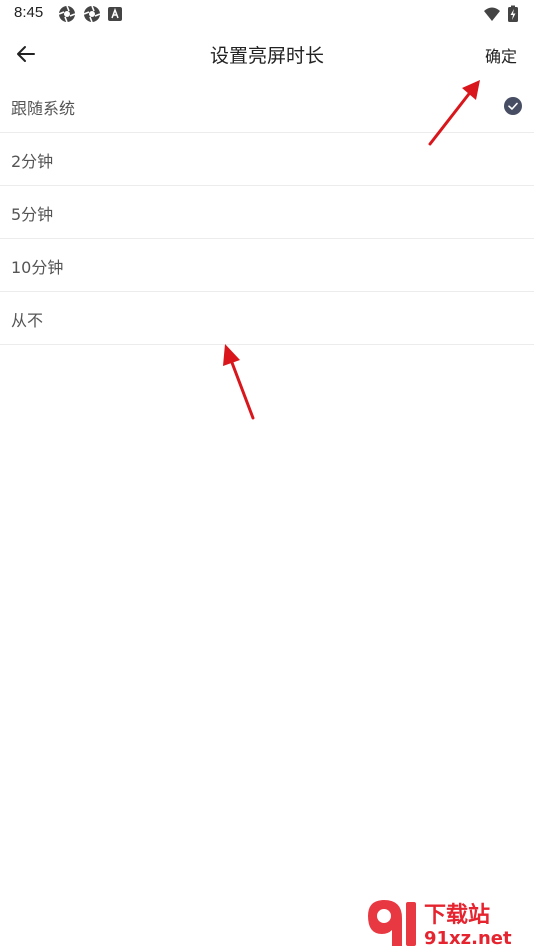 Image resolution: width=534 pixels, height=950 pixels. Describe the element at coordinates (115, 14) in the screenshot. I see `app-notification-icon` at that location.